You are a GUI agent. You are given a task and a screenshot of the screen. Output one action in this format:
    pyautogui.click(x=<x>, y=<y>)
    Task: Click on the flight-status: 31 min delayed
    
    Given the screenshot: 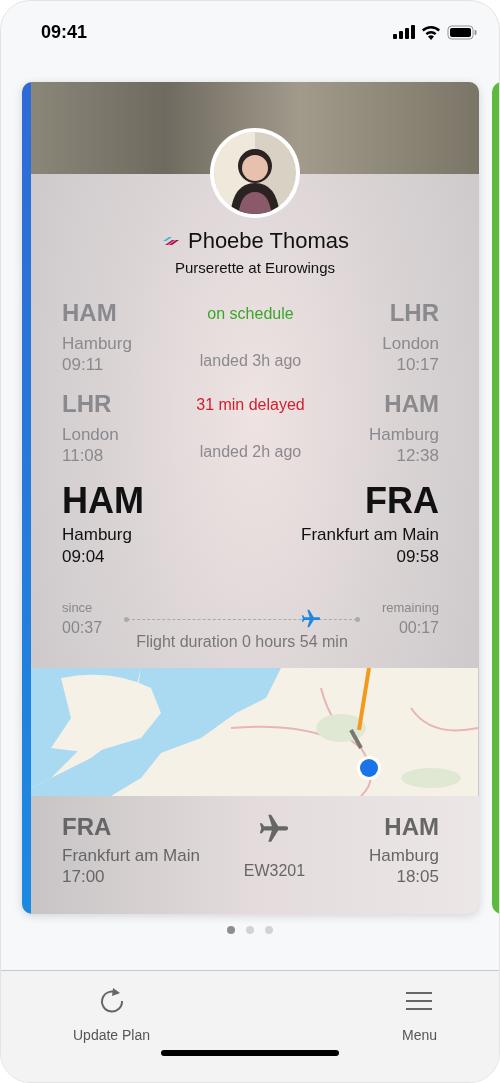 What is the action you would take?
    pyautogui.click(x=250, y=405)
    